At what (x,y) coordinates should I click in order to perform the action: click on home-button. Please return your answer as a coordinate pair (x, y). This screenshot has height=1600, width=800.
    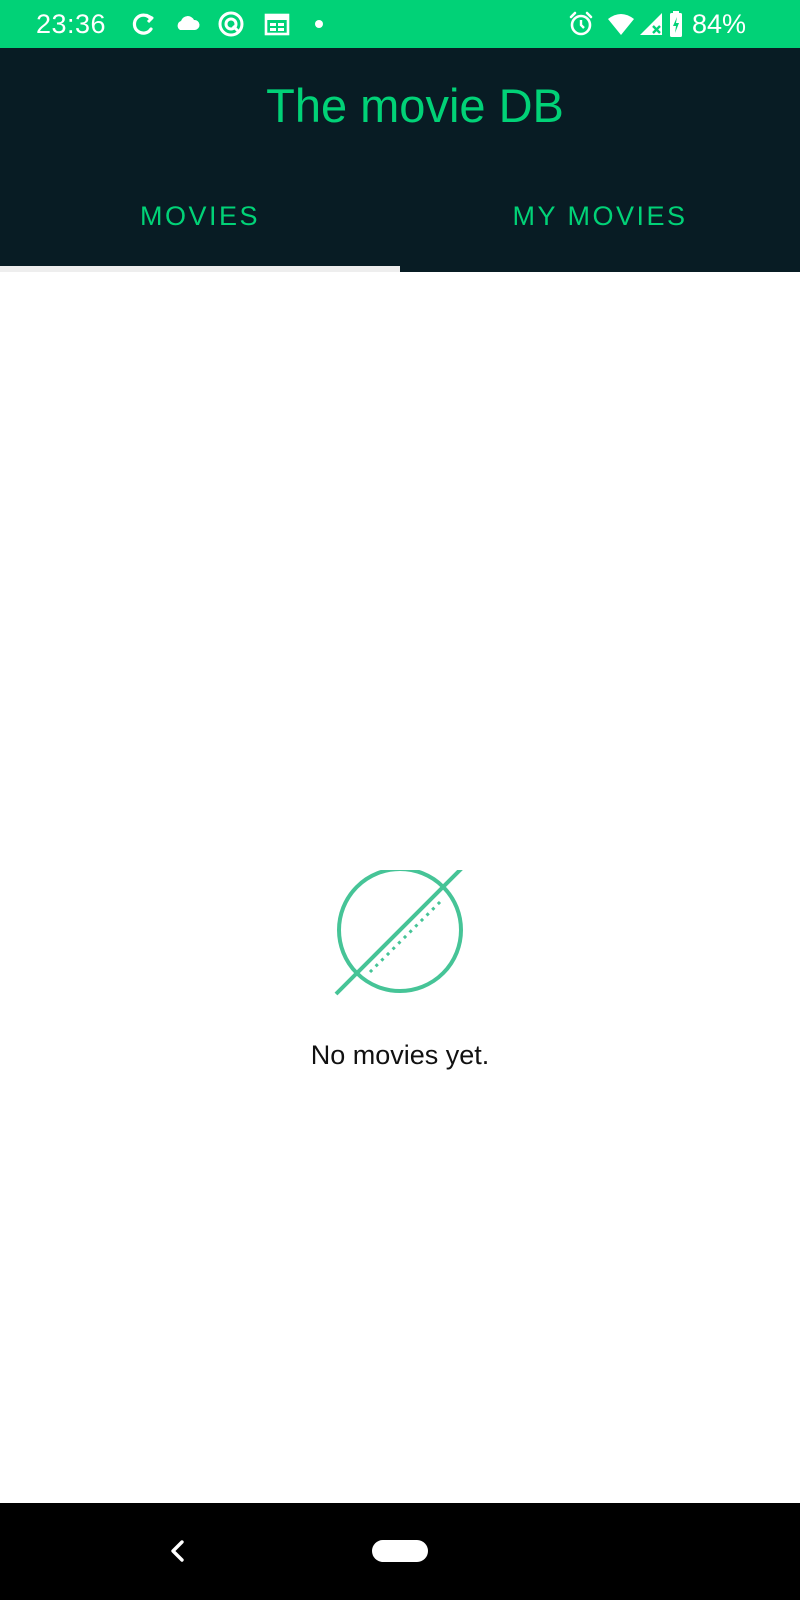
    Looking at the image, I should click on (400, 1551).